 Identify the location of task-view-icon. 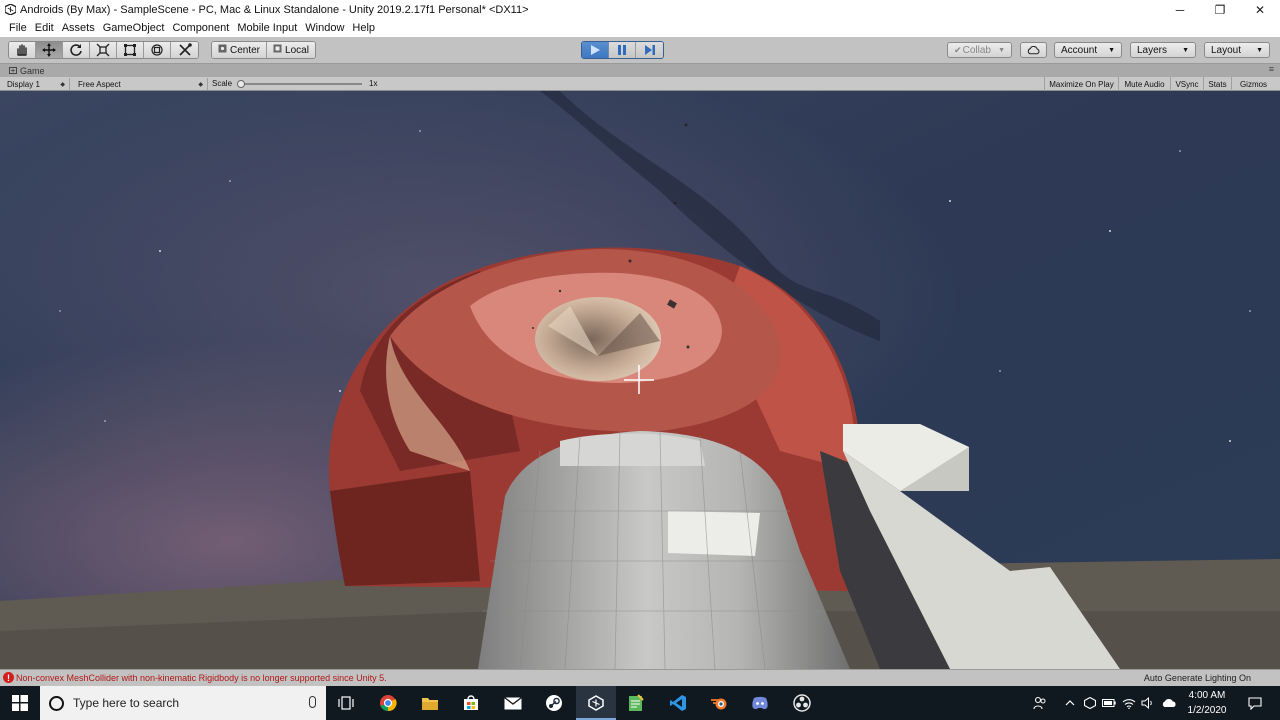
(346, 703).